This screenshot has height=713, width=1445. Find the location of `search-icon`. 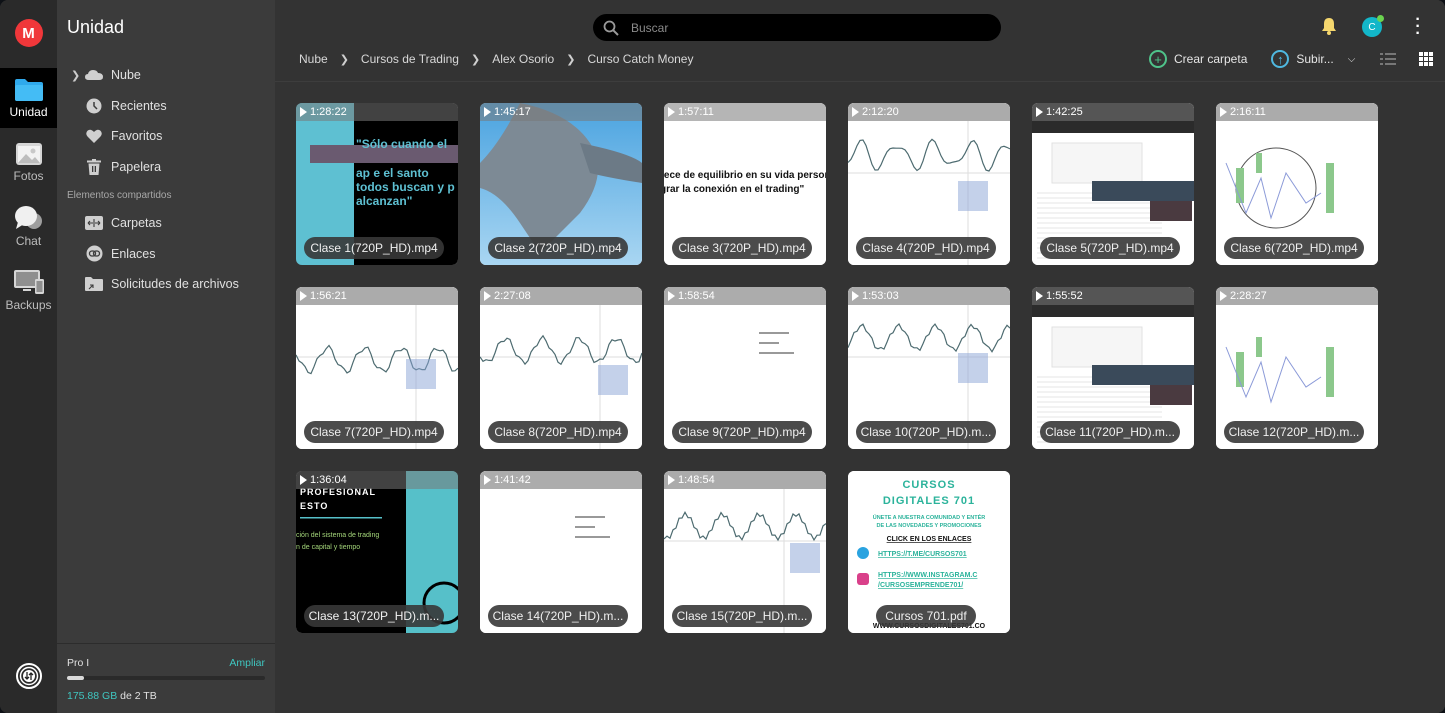

search-icon is located at coordinates (611, 28).